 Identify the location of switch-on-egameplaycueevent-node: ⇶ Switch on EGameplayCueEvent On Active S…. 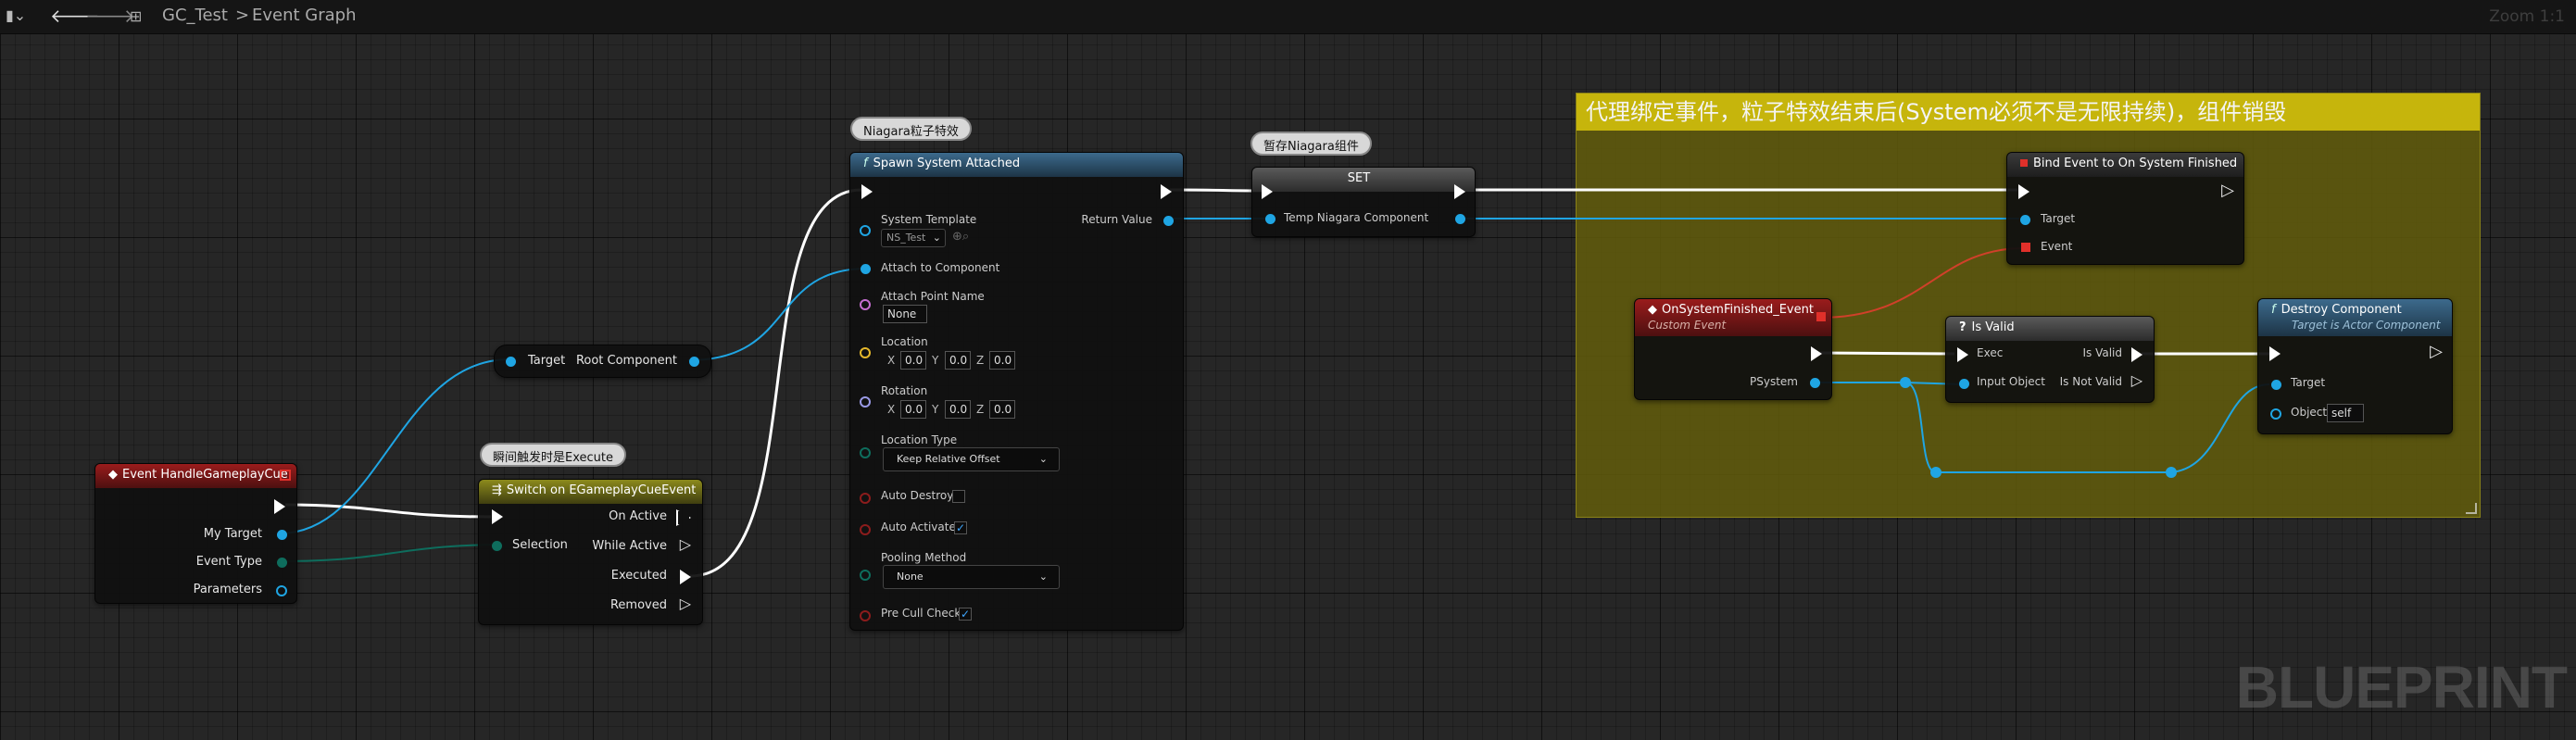
(590, 552).